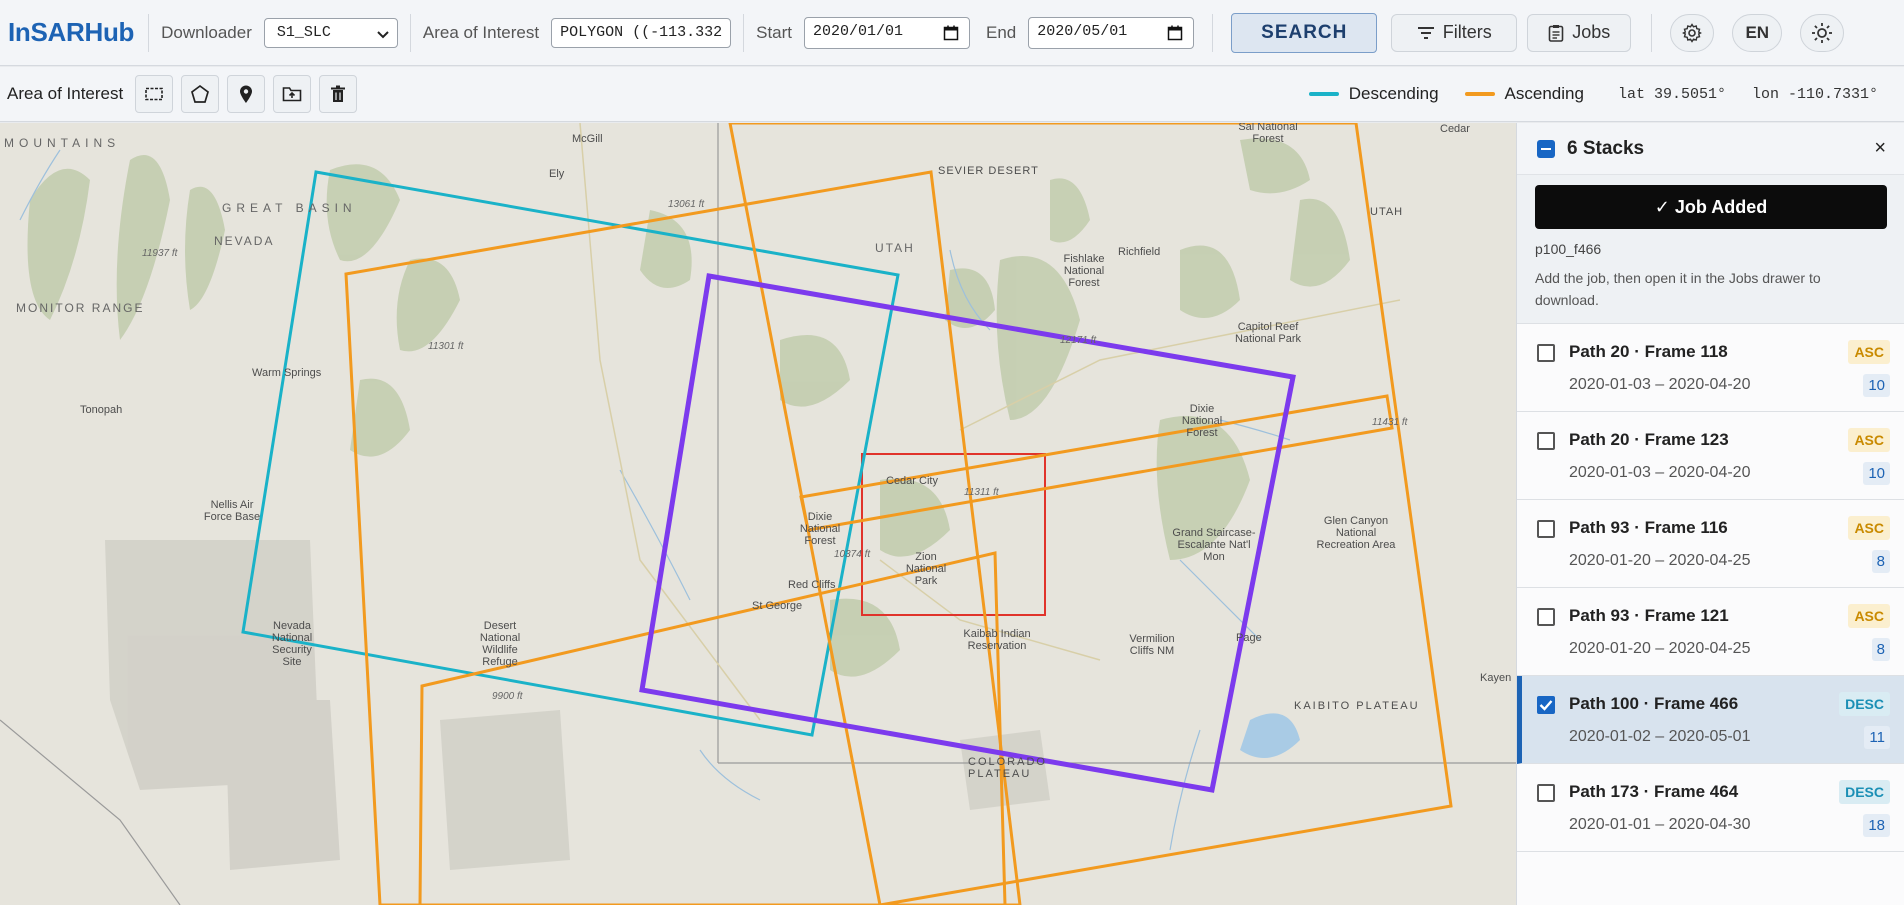  Describe the element at coordinates (1660, 736) in the screenshot. I see `stack-dates: 2020-01-02 – 2020-05-01` at that location.